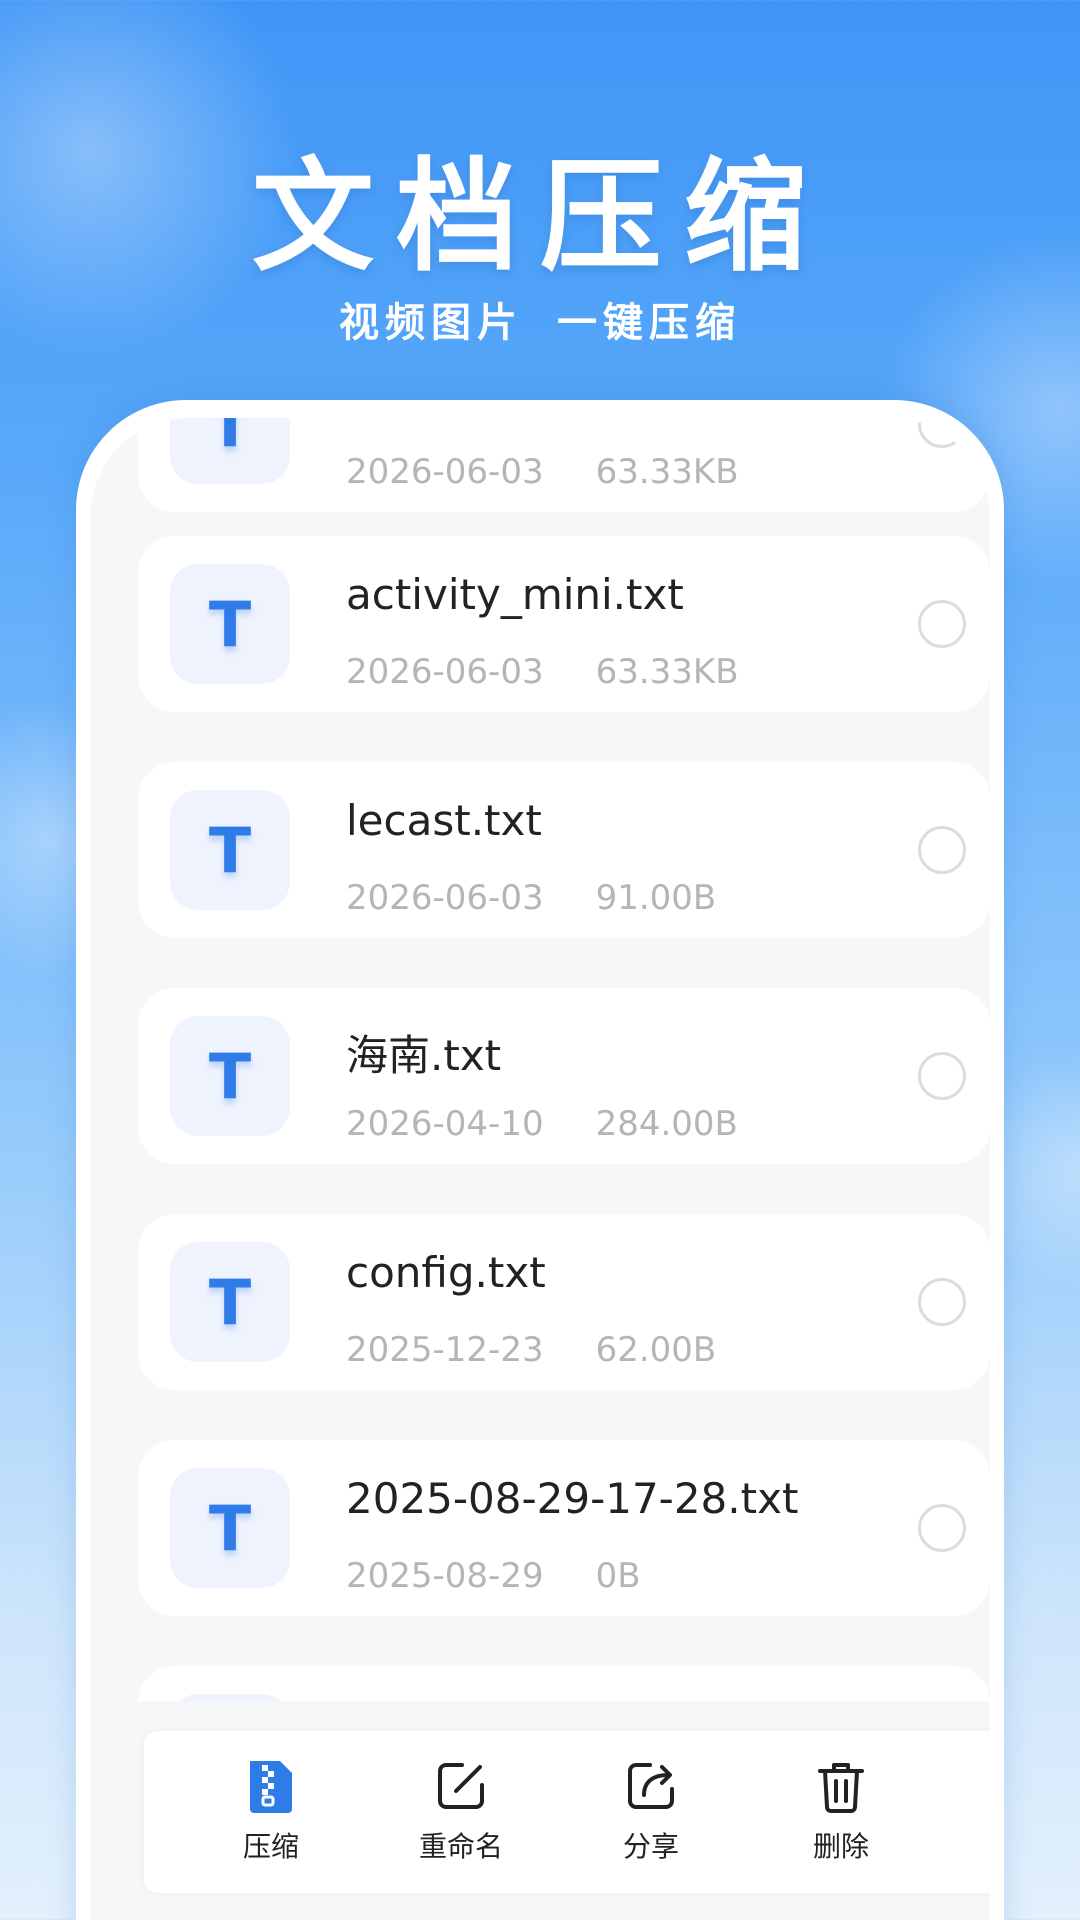 The image size is (1080, 1920). Describe the element at coordinates (666, 1124) in the screenshot. I see `file-size: 284.00B` at that location.